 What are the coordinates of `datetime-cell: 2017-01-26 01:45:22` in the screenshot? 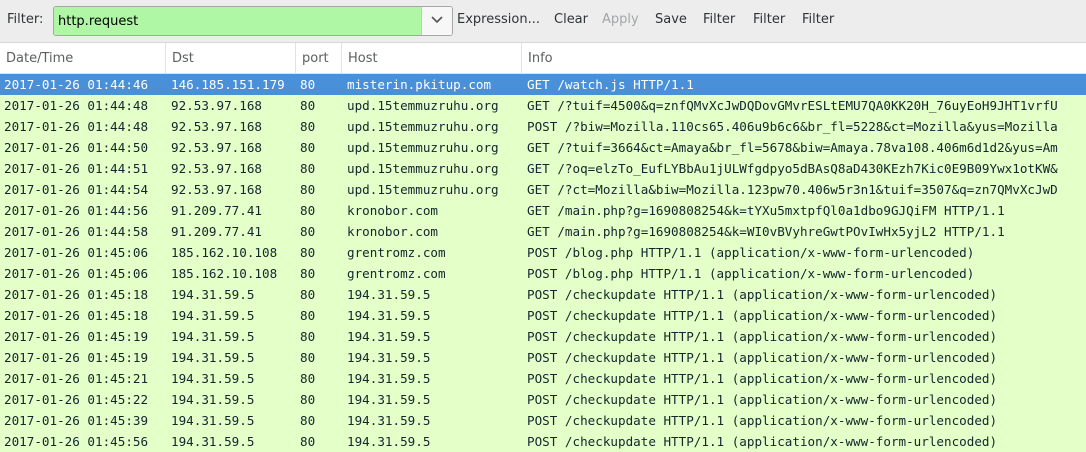 It's located at (76, 399).